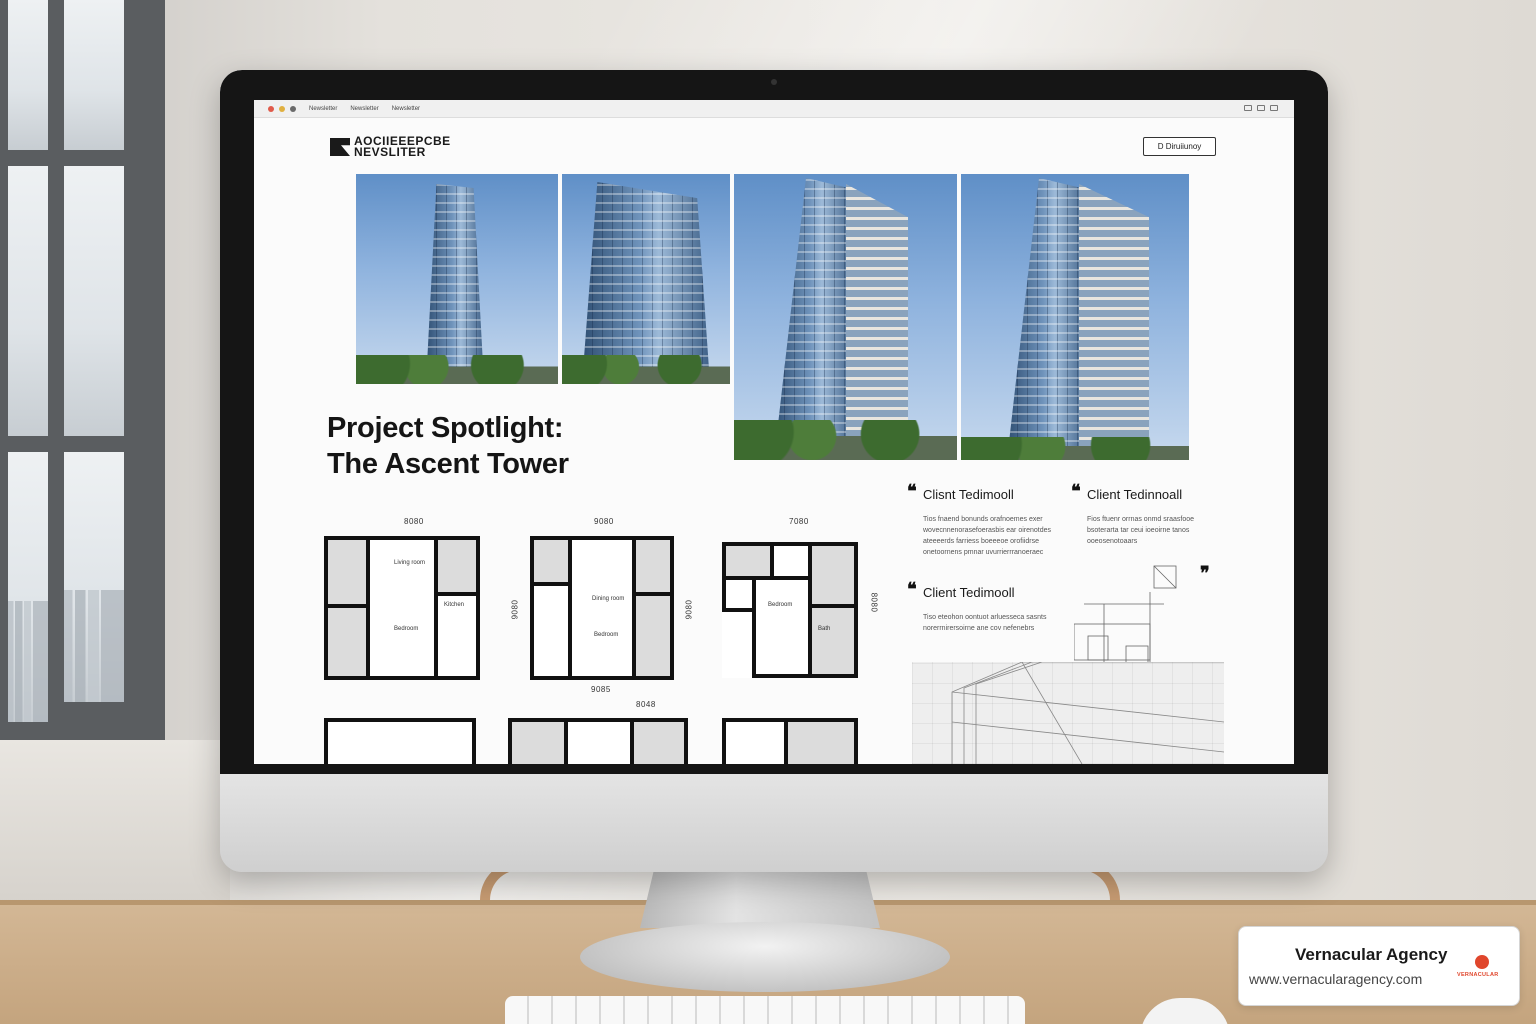 This screenshot has height=1024, width=1536. I want to click on plan-label: Kitchen, so click(454, 605).